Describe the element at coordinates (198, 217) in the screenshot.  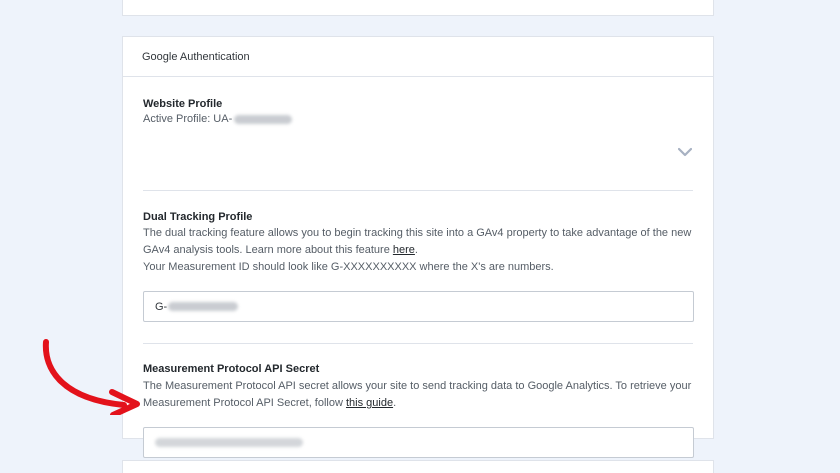
I see `dual-tracking-title: Dual Tracking Profile` at that location.